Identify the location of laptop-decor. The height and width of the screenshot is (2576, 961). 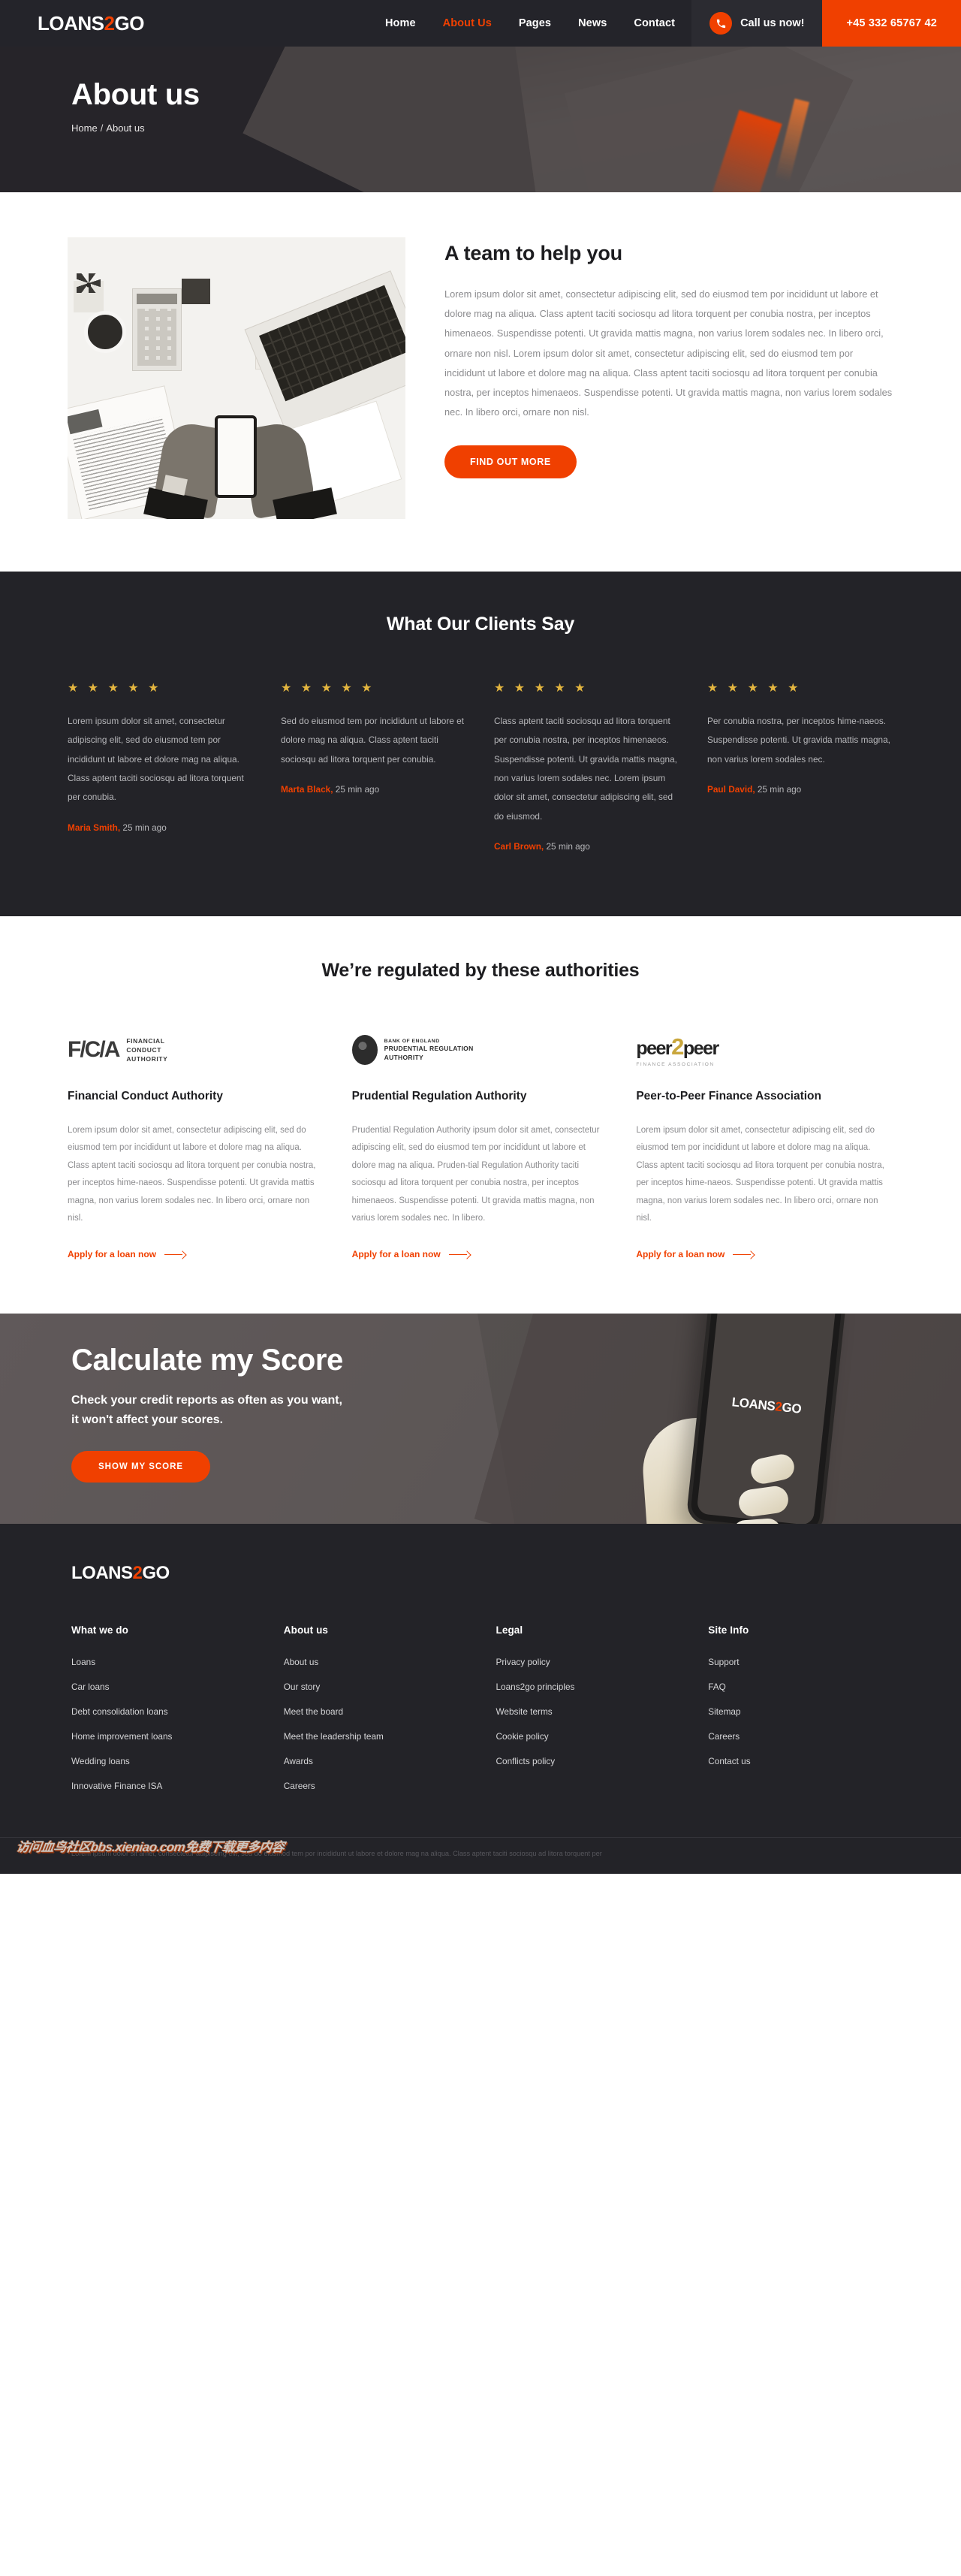
(324, 352).